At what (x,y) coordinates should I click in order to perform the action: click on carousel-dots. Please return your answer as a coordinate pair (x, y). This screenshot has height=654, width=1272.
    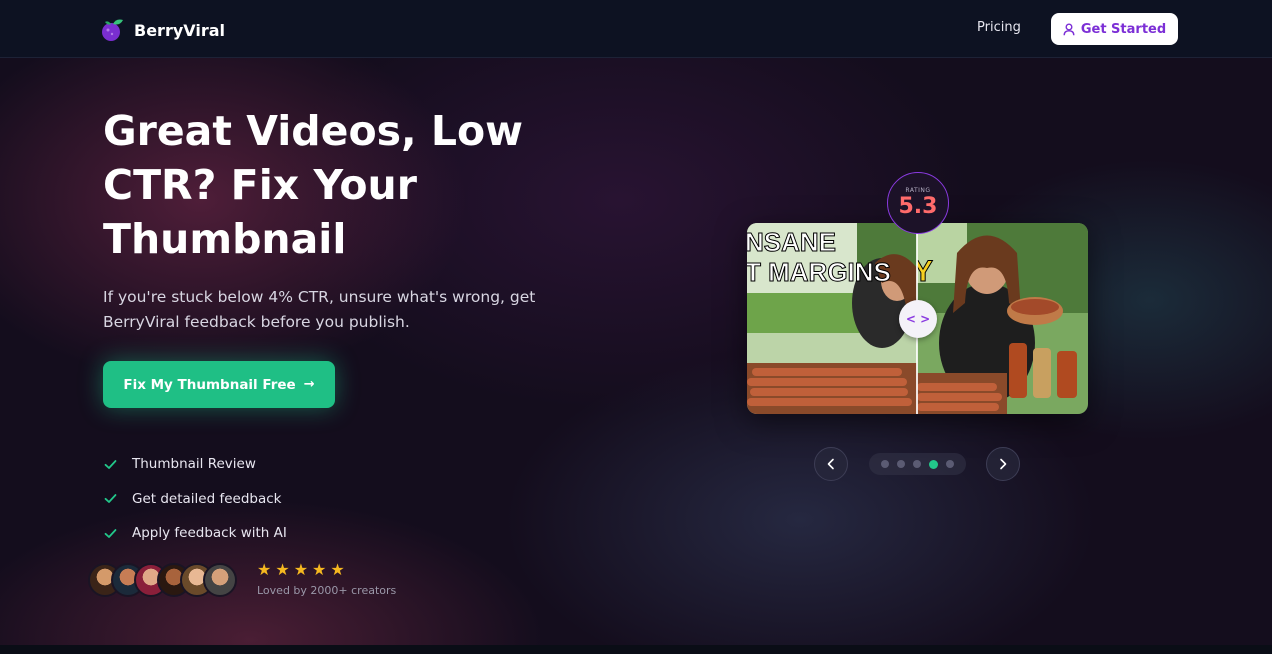
    Looking at the image, I should click on (917, 464).